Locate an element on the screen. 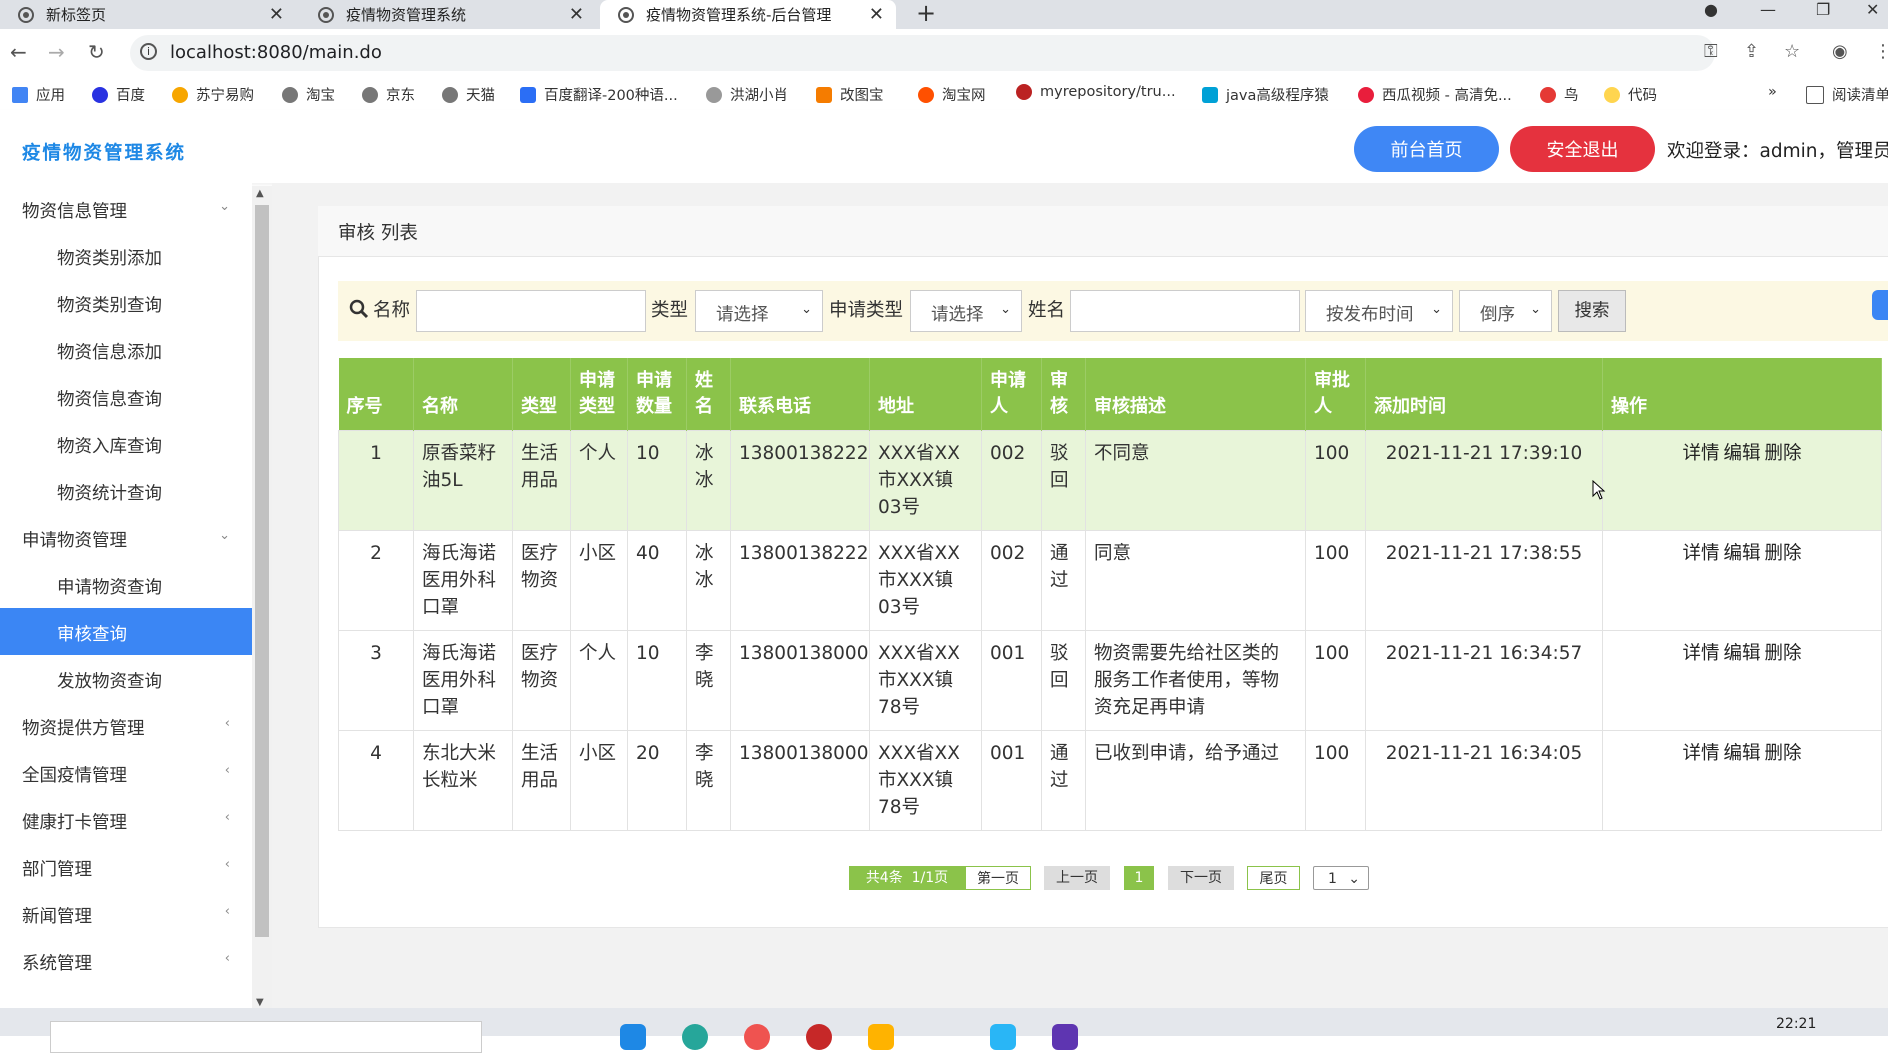  search-button: 搜索 is located at coordinates (1592, 311).